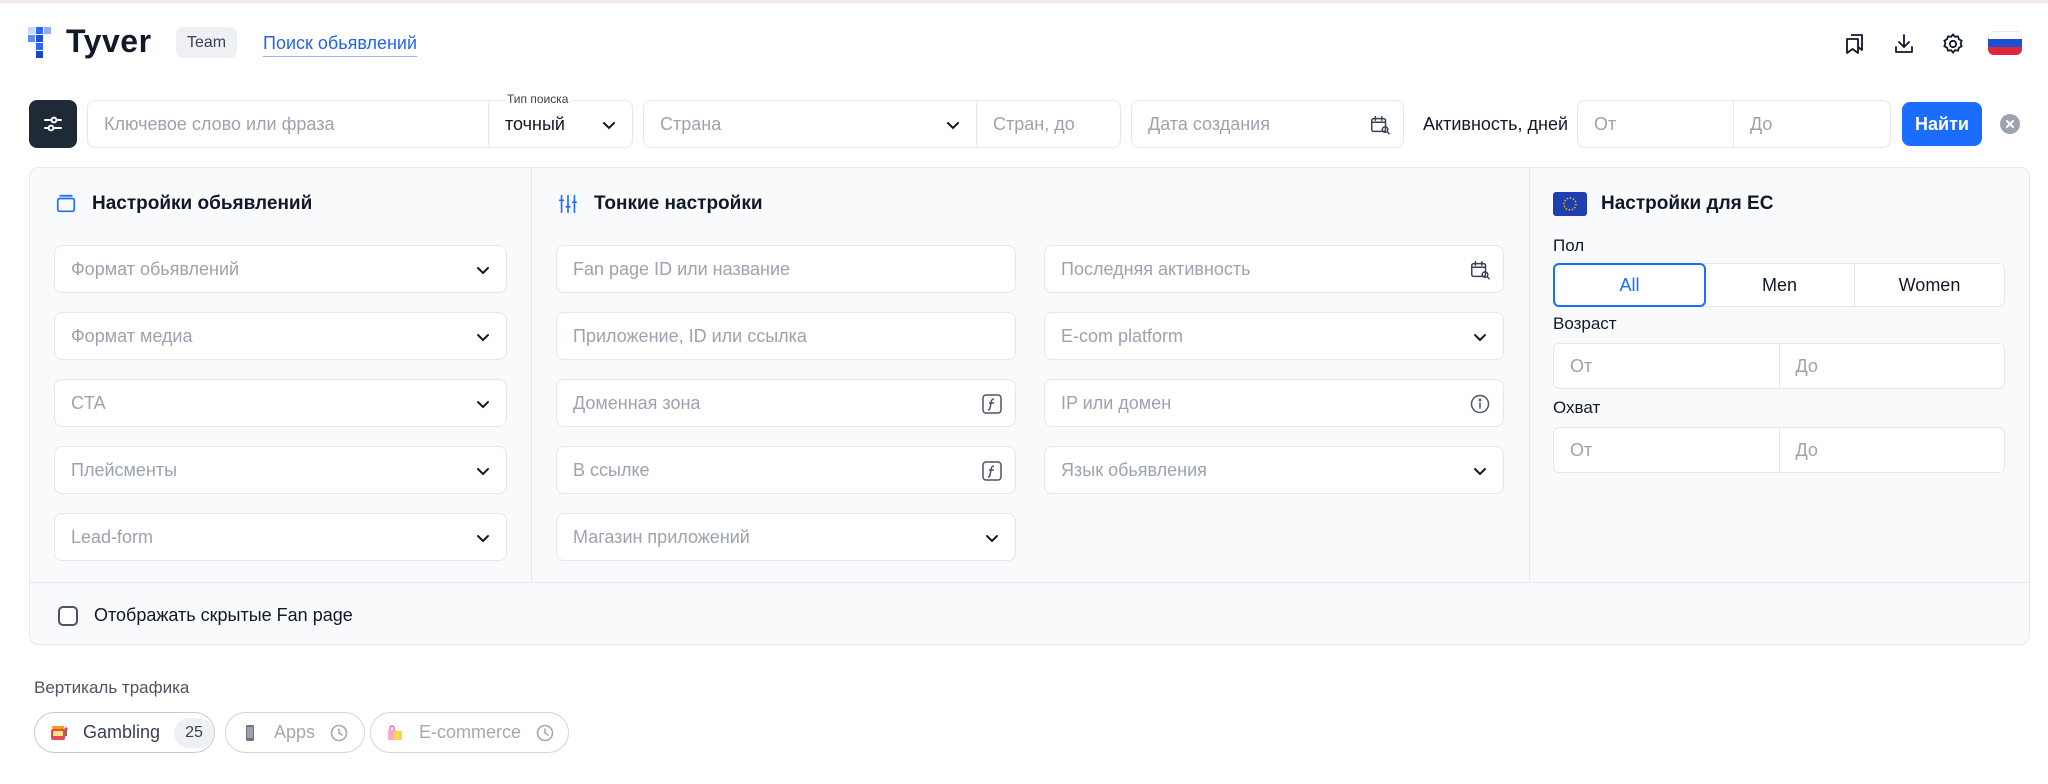 Image resolution: width=2048 pixels, height=784 pixels. I want to click on reach-to-input: До, so click(1892, 450).